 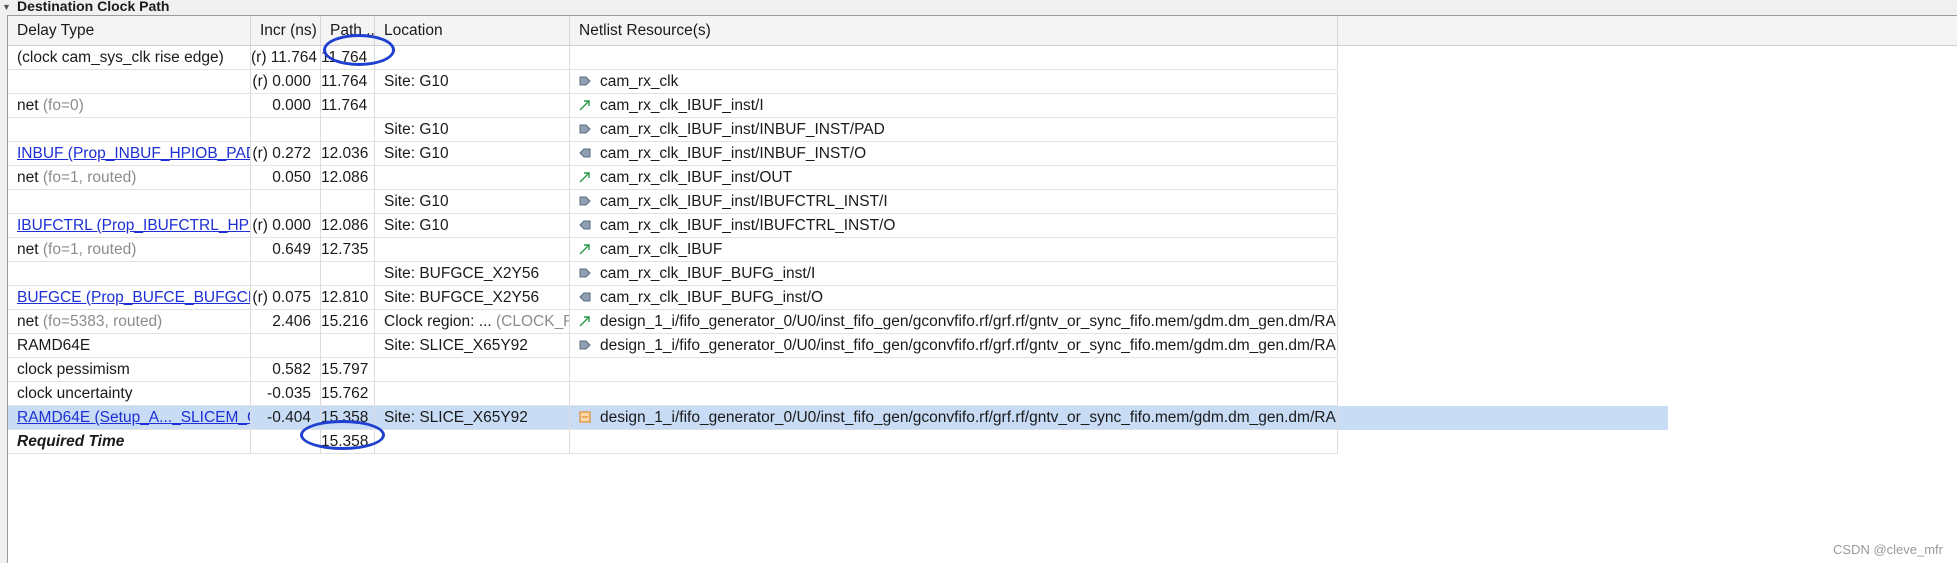 I want to click on cell-icon, so click(x=585, y=417).